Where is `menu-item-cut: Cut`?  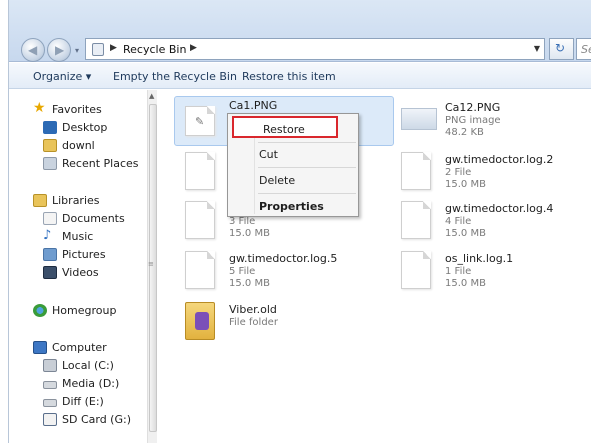 menu-item-cut: Cut is located at coordinates (268, 154).